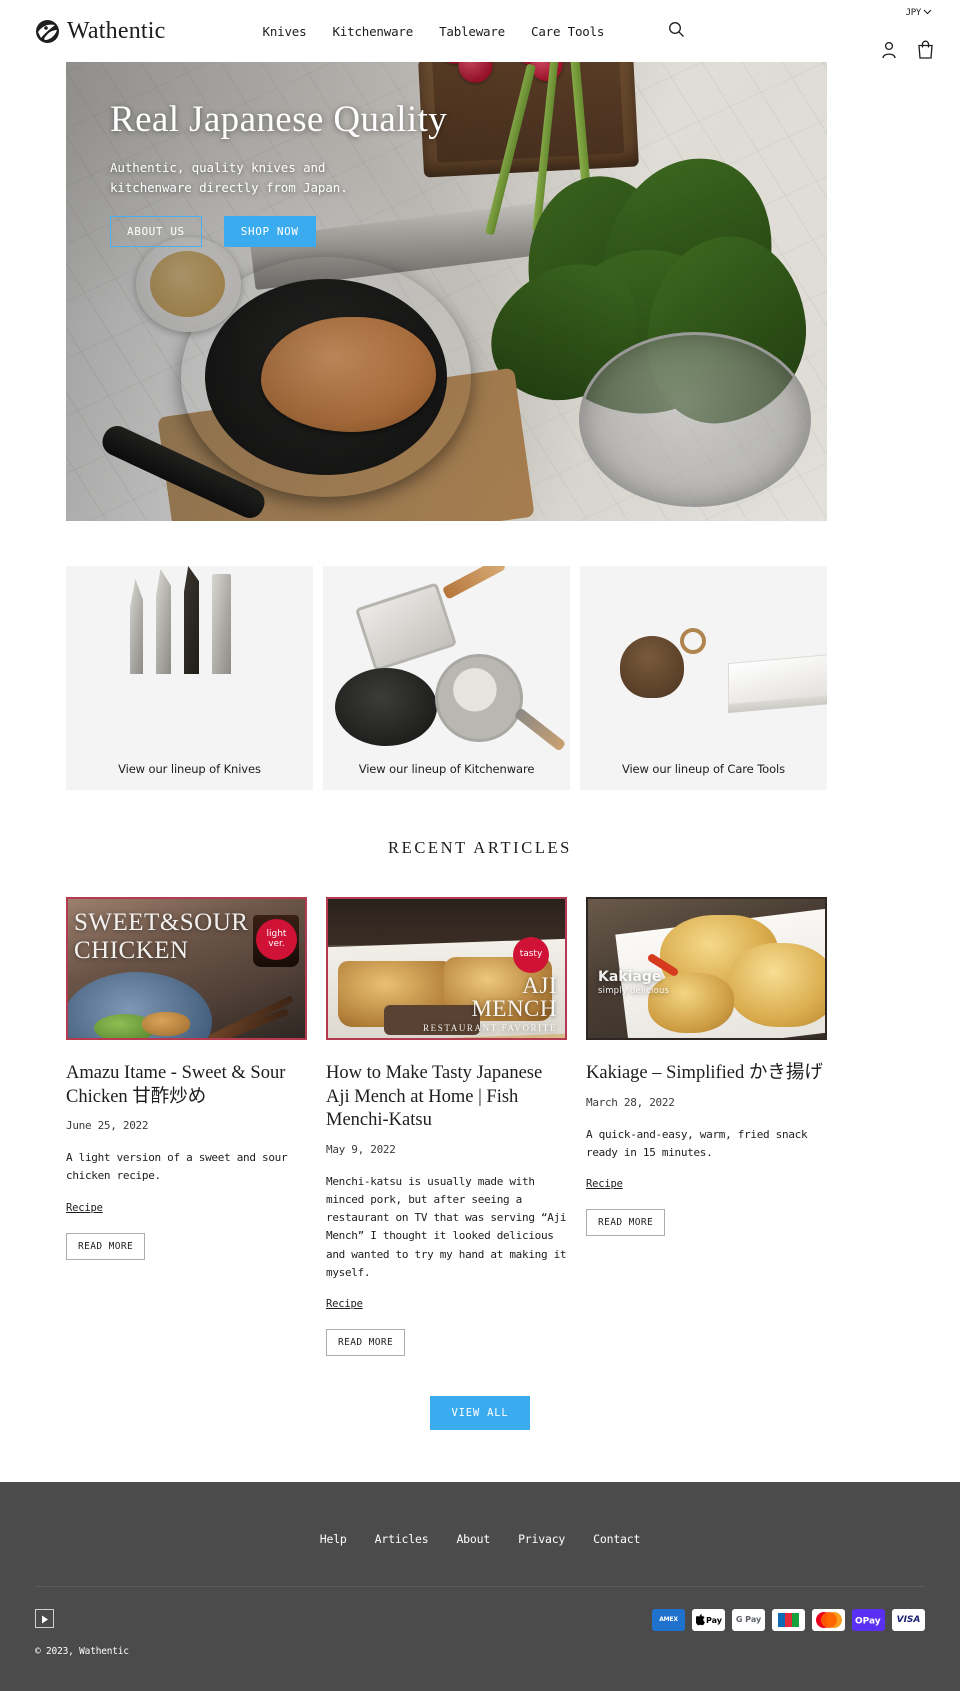  I want to click on shop-pay-icon: OPay, so click(868, 1619).